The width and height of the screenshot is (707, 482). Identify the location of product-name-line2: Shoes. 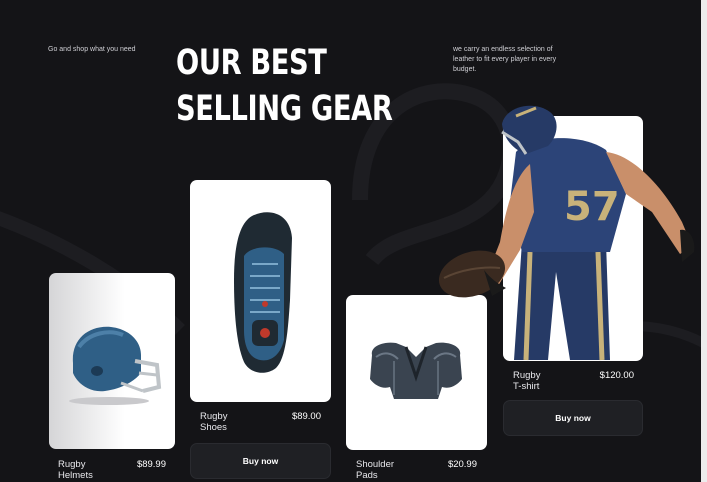
(213, 427).